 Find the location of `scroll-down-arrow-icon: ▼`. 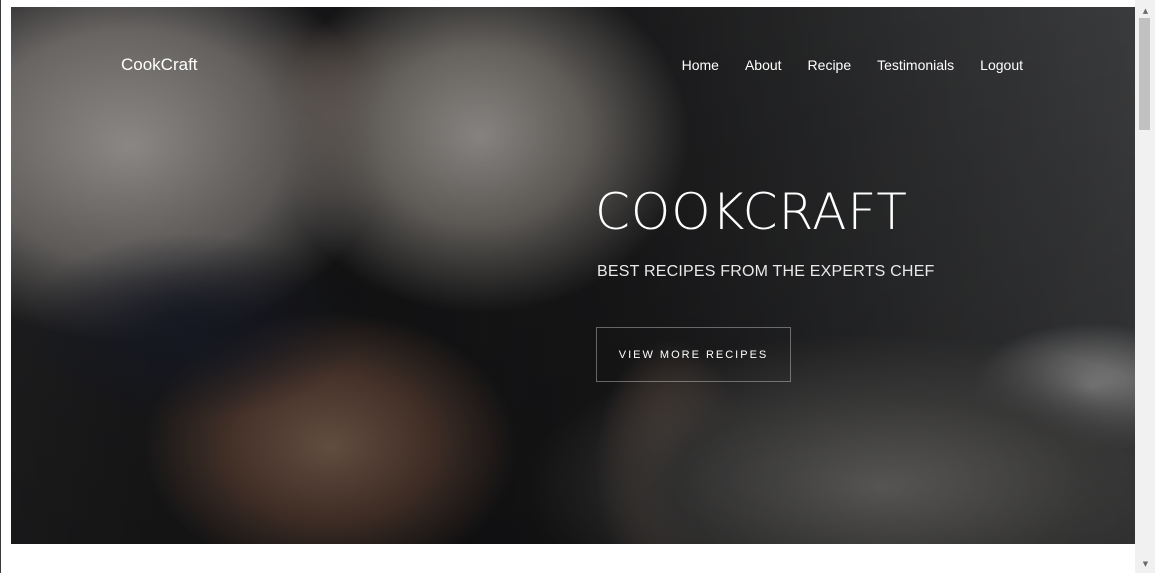

scroll-down-arrow-icon: ▼ is located at coordinates (1145, 564).